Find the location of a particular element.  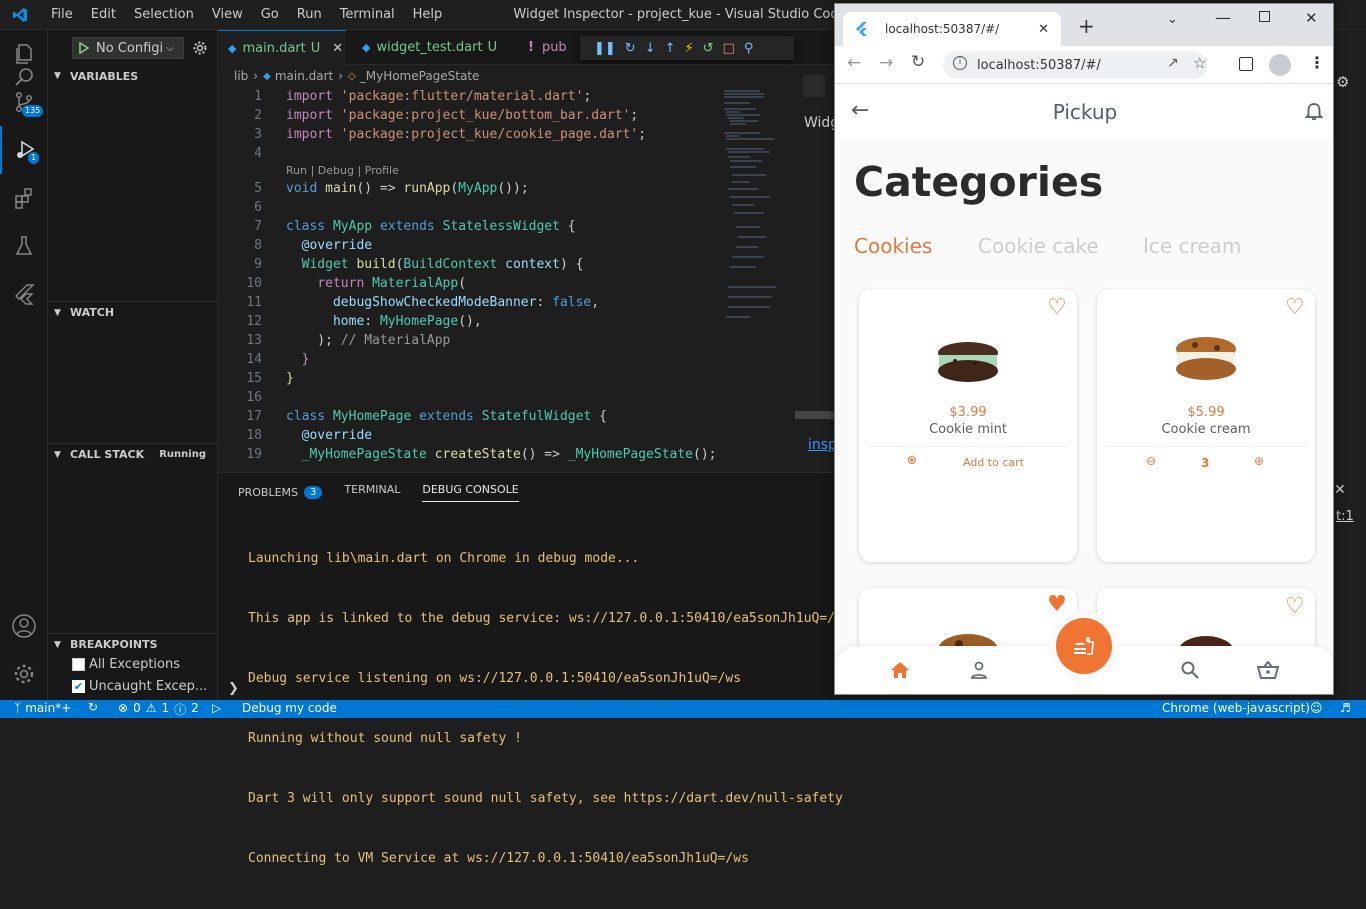

menu-go: Go is located at coordinates (270, 15).